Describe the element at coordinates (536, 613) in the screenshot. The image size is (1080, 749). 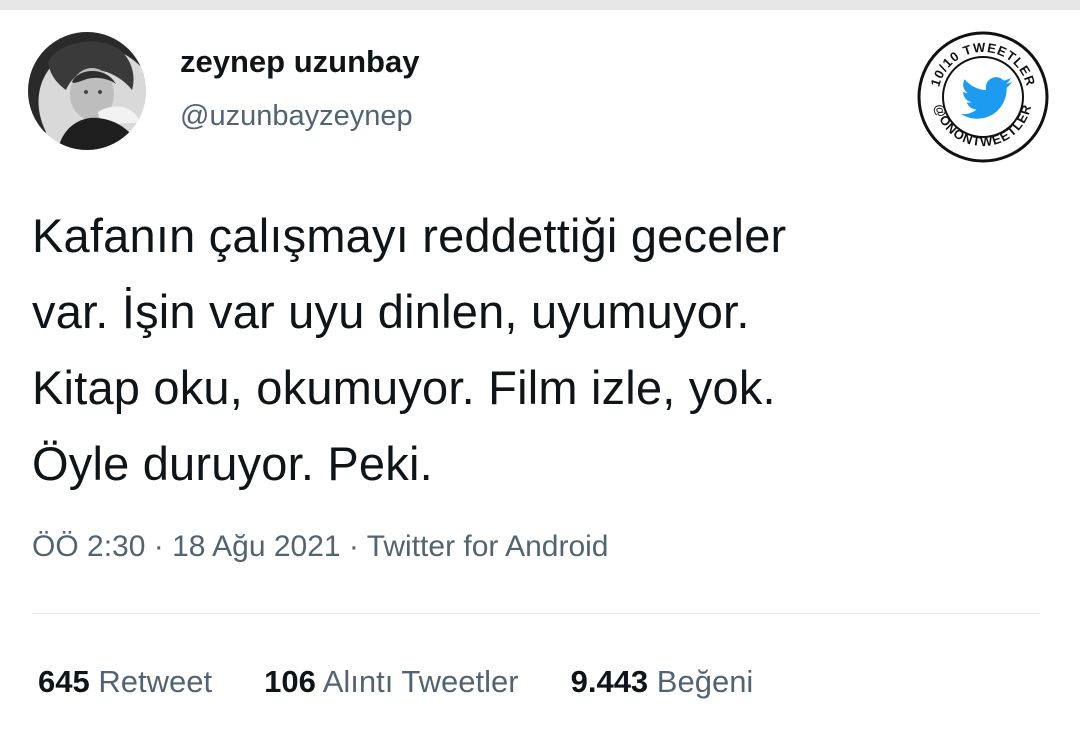
I see `divider` at that location.